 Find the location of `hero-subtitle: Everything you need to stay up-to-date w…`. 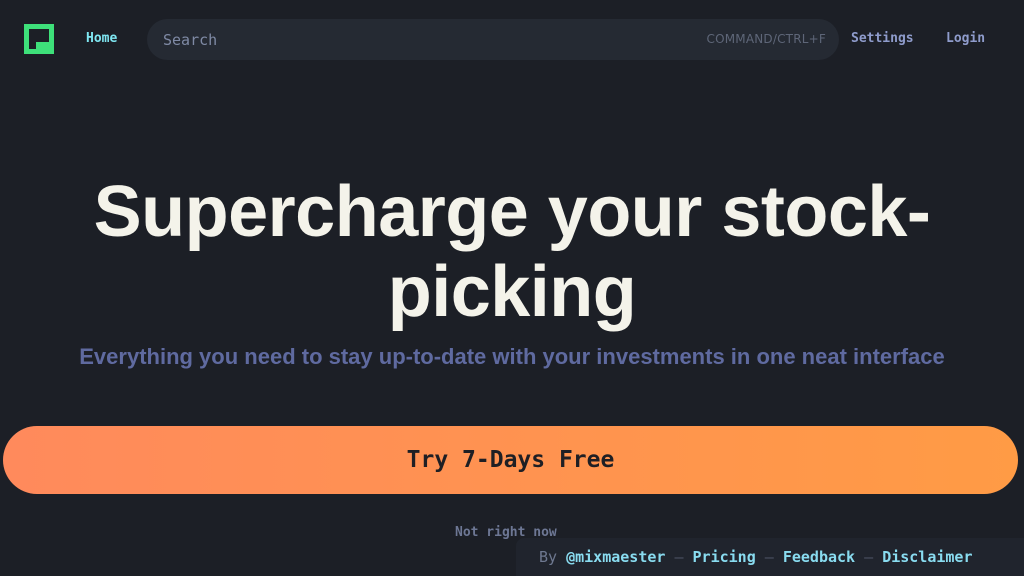

hero-subtitle: Everything you need to stay up-to-date w… is located at coordinates (512, 356).